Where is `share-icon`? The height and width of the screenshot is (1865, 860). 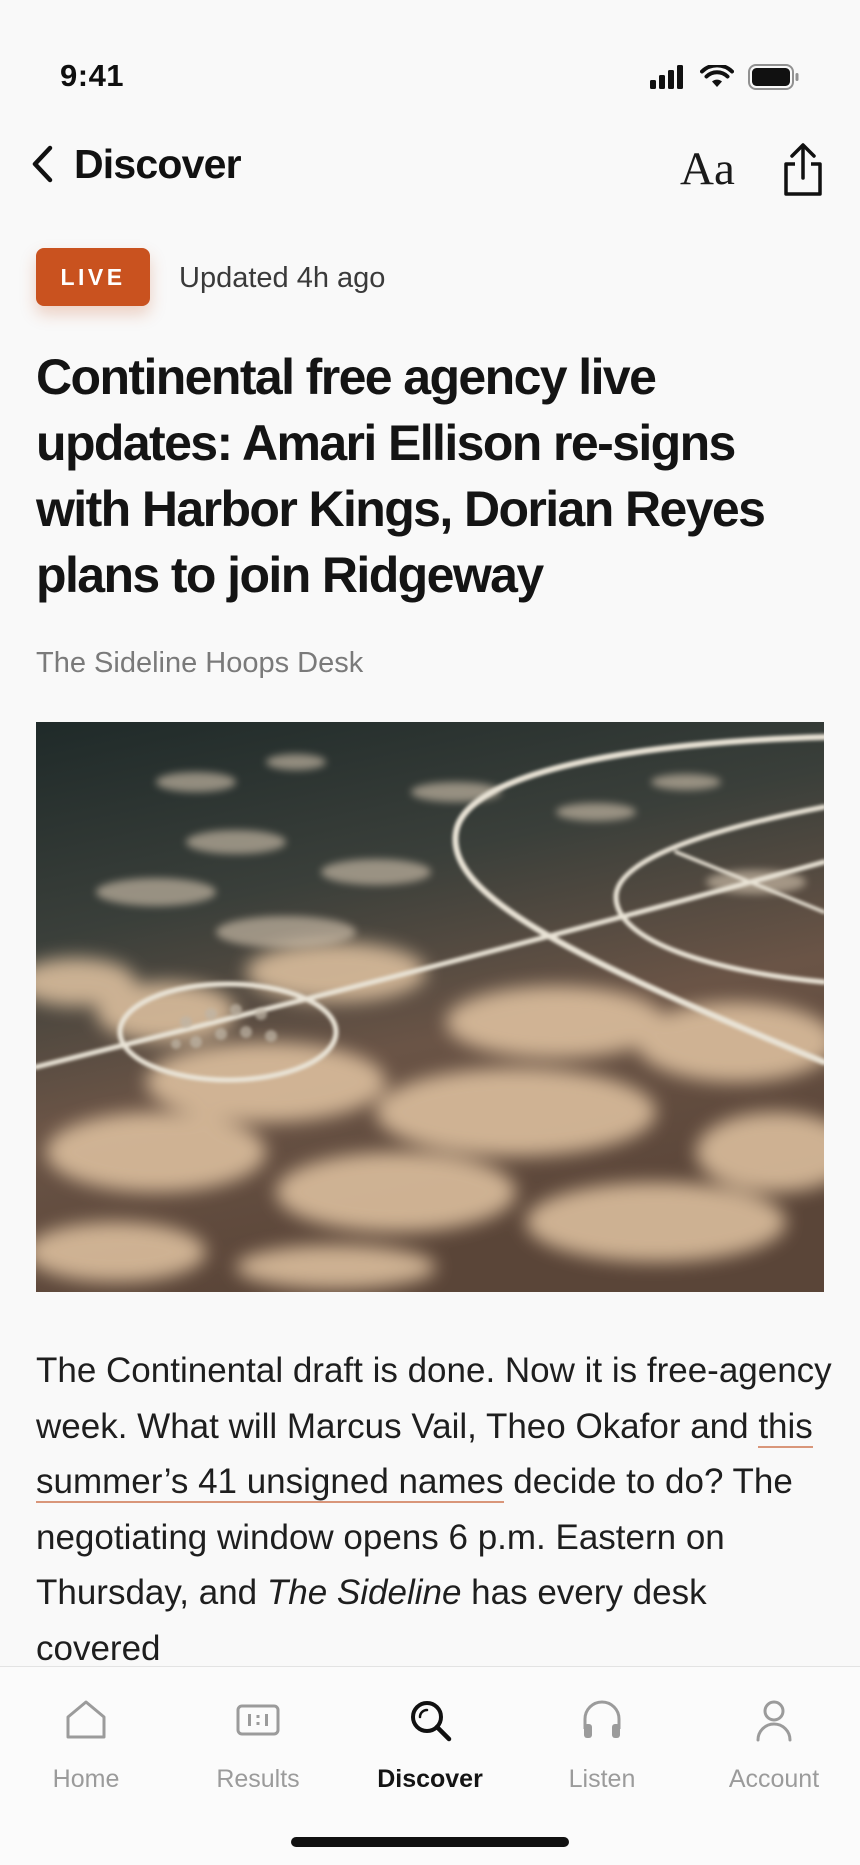 share-icon is located at coordinates (803, 170).